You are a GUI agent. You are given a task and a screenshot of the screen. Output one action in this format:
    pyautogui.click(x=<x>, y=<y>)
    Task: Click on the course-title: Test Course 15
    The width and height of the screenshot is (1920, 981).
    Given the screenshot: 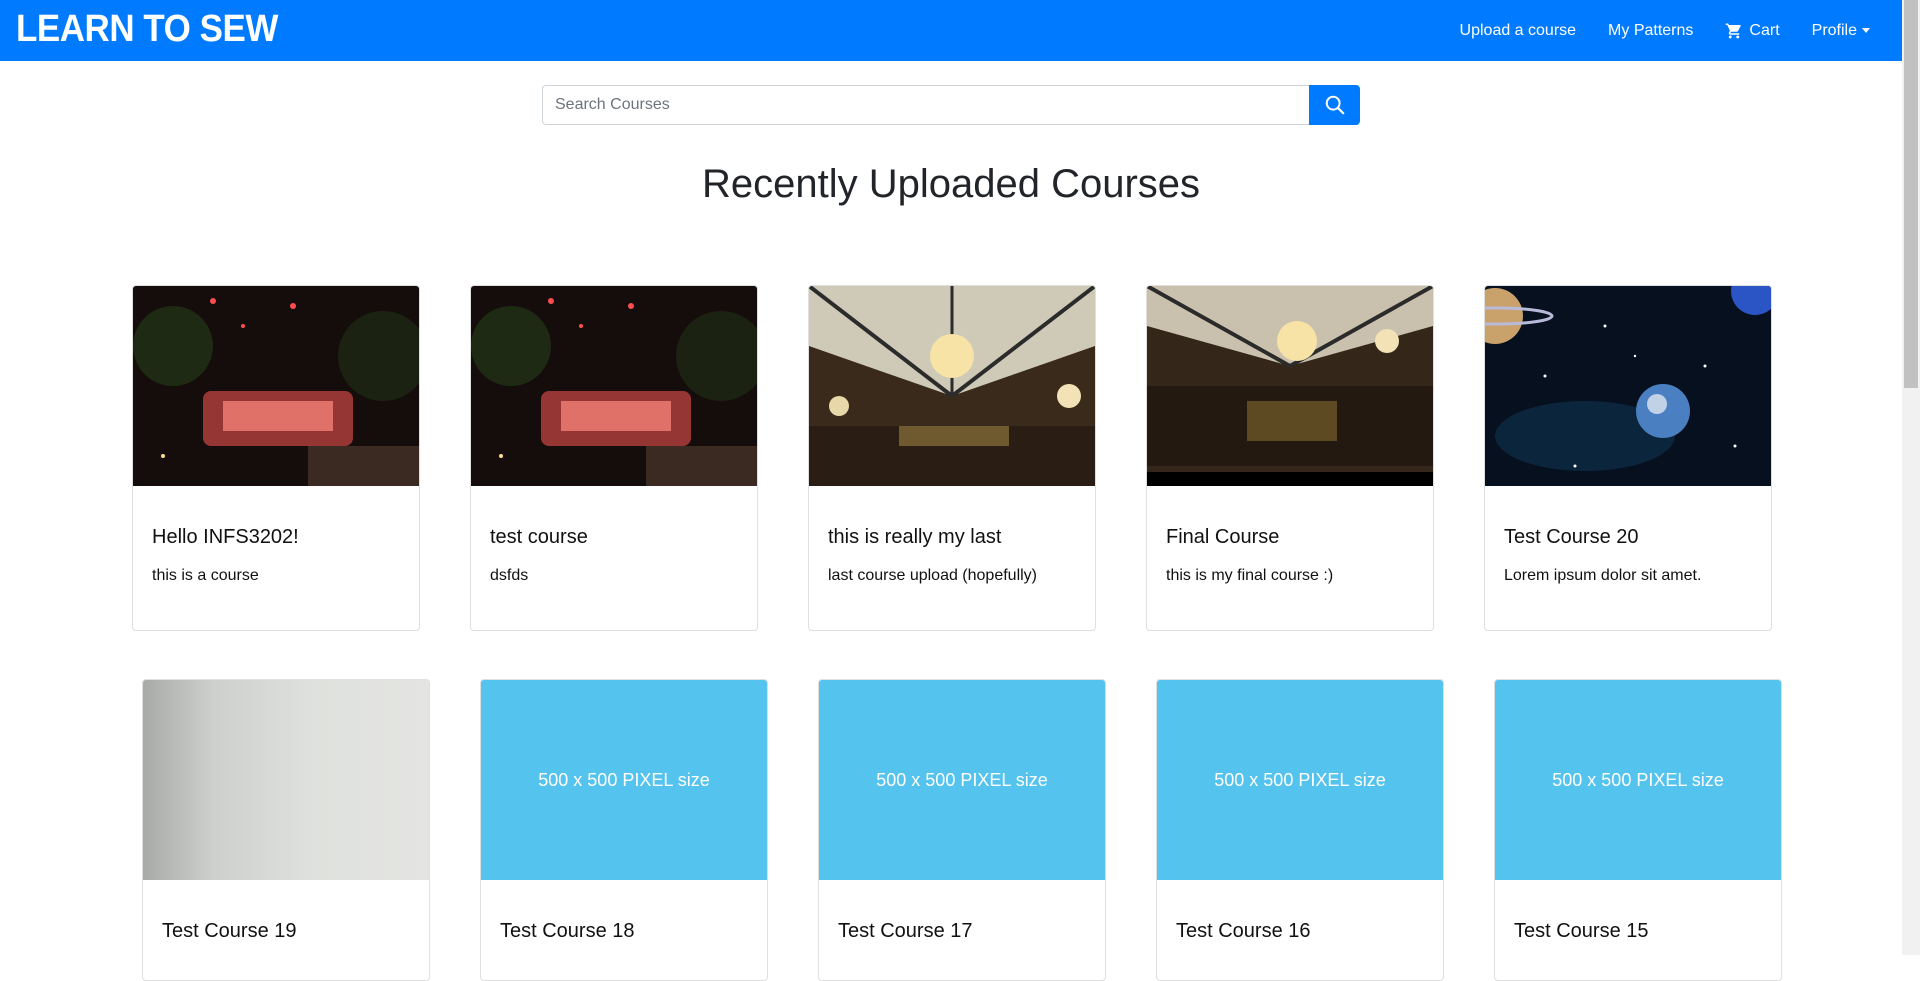 What is the action you would take?
    pyautogui.click(x=1581, y=931)
    